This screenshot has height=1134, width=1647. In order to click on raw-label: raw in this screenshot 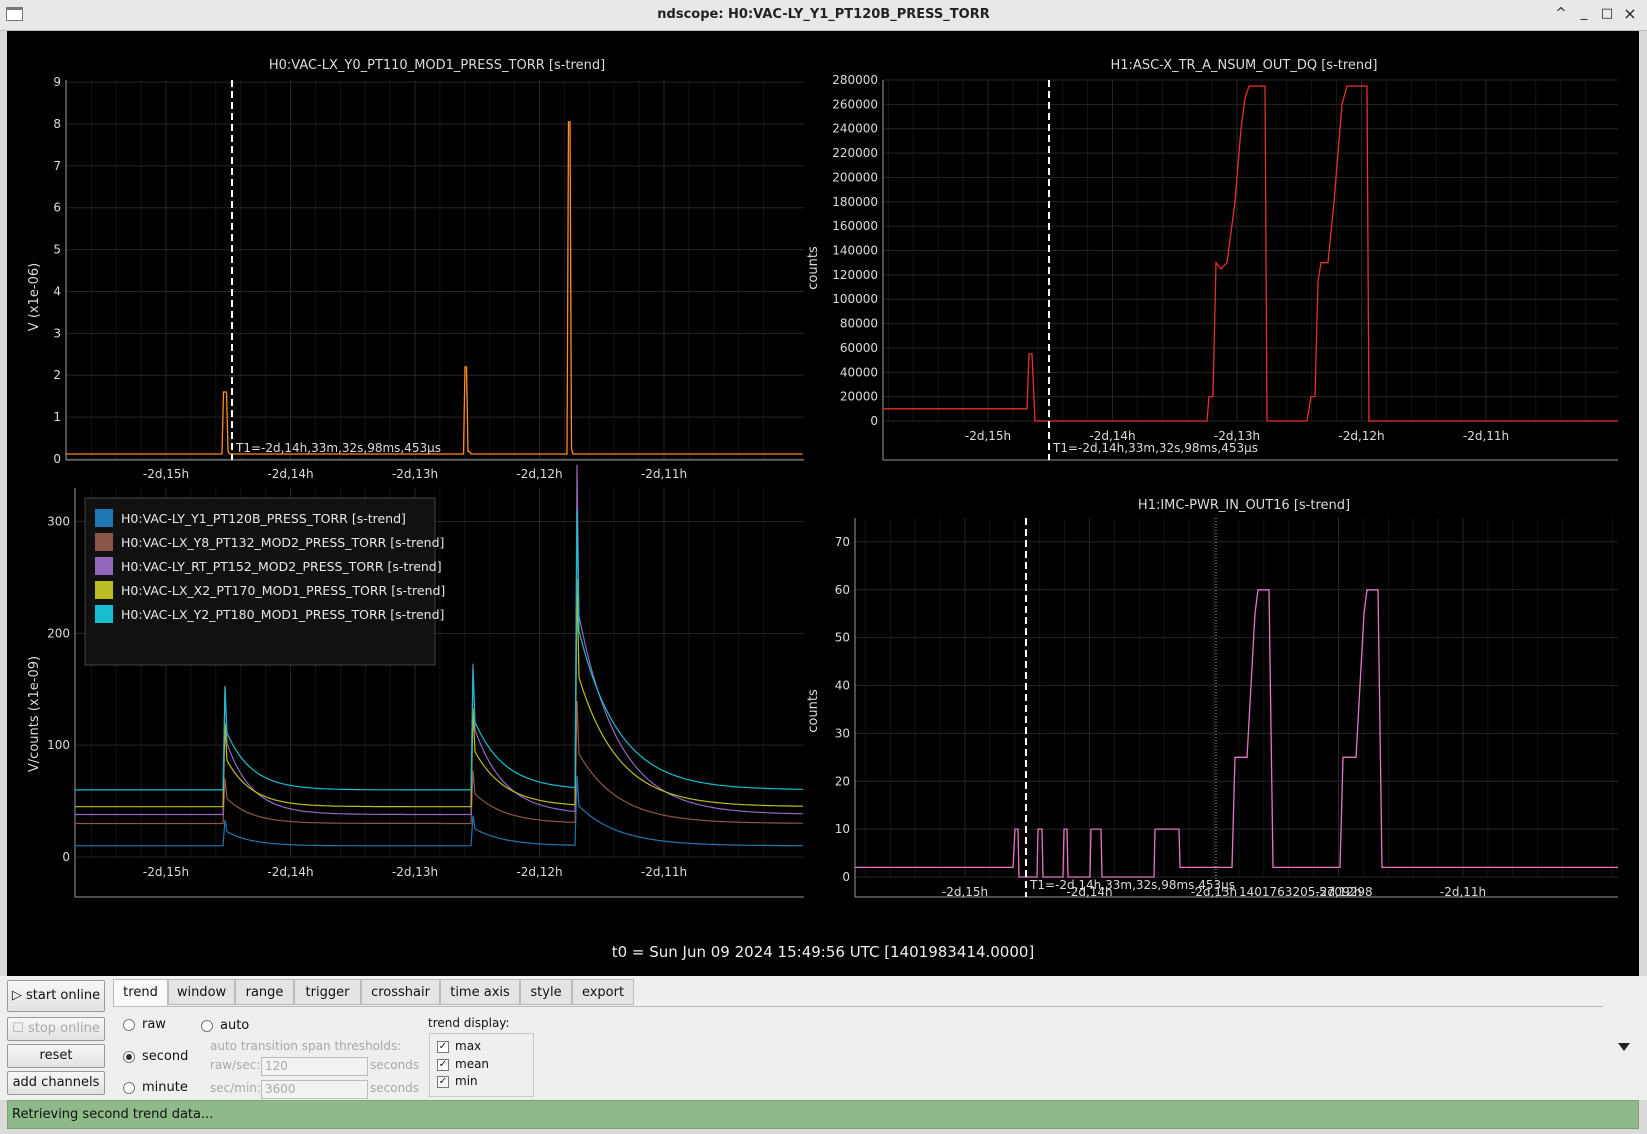, I will do `click(154, 1024)`.